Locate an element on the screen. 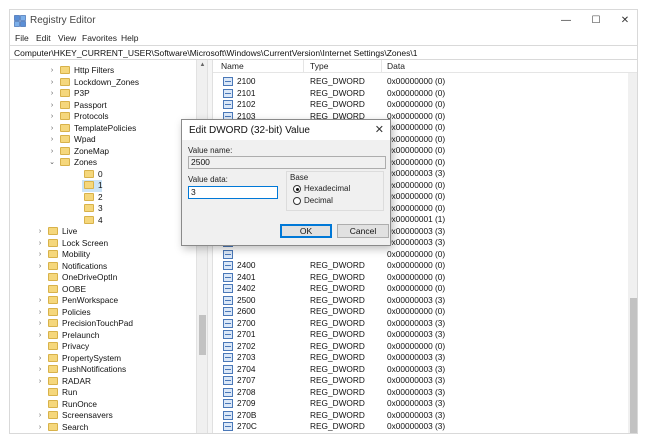  menu-favorites: Favorites is located at coordinates (99, 38).